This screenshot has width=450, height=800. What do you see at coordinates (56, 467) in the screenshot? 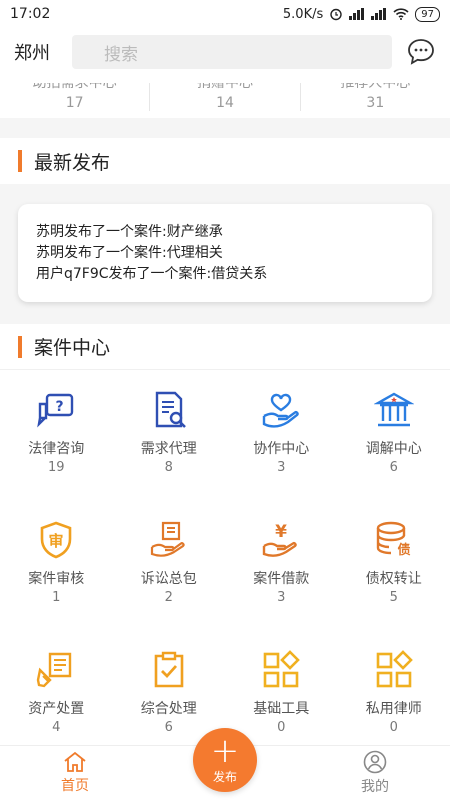
I see `case-item-count: 19` at bounding box center [56, 467].